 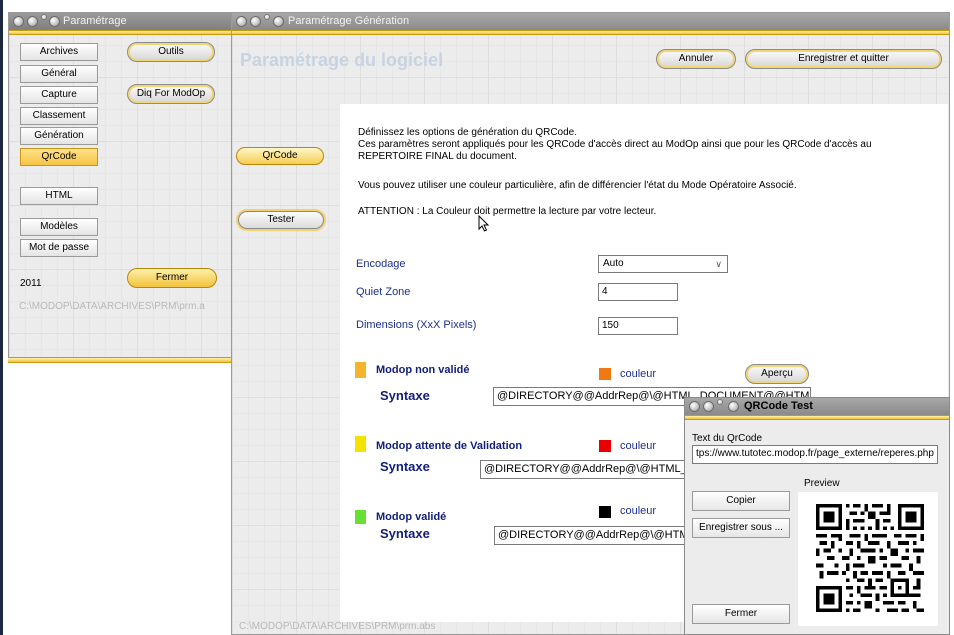 I want to click on copier-button: Copier, so click(x=741, y=501).